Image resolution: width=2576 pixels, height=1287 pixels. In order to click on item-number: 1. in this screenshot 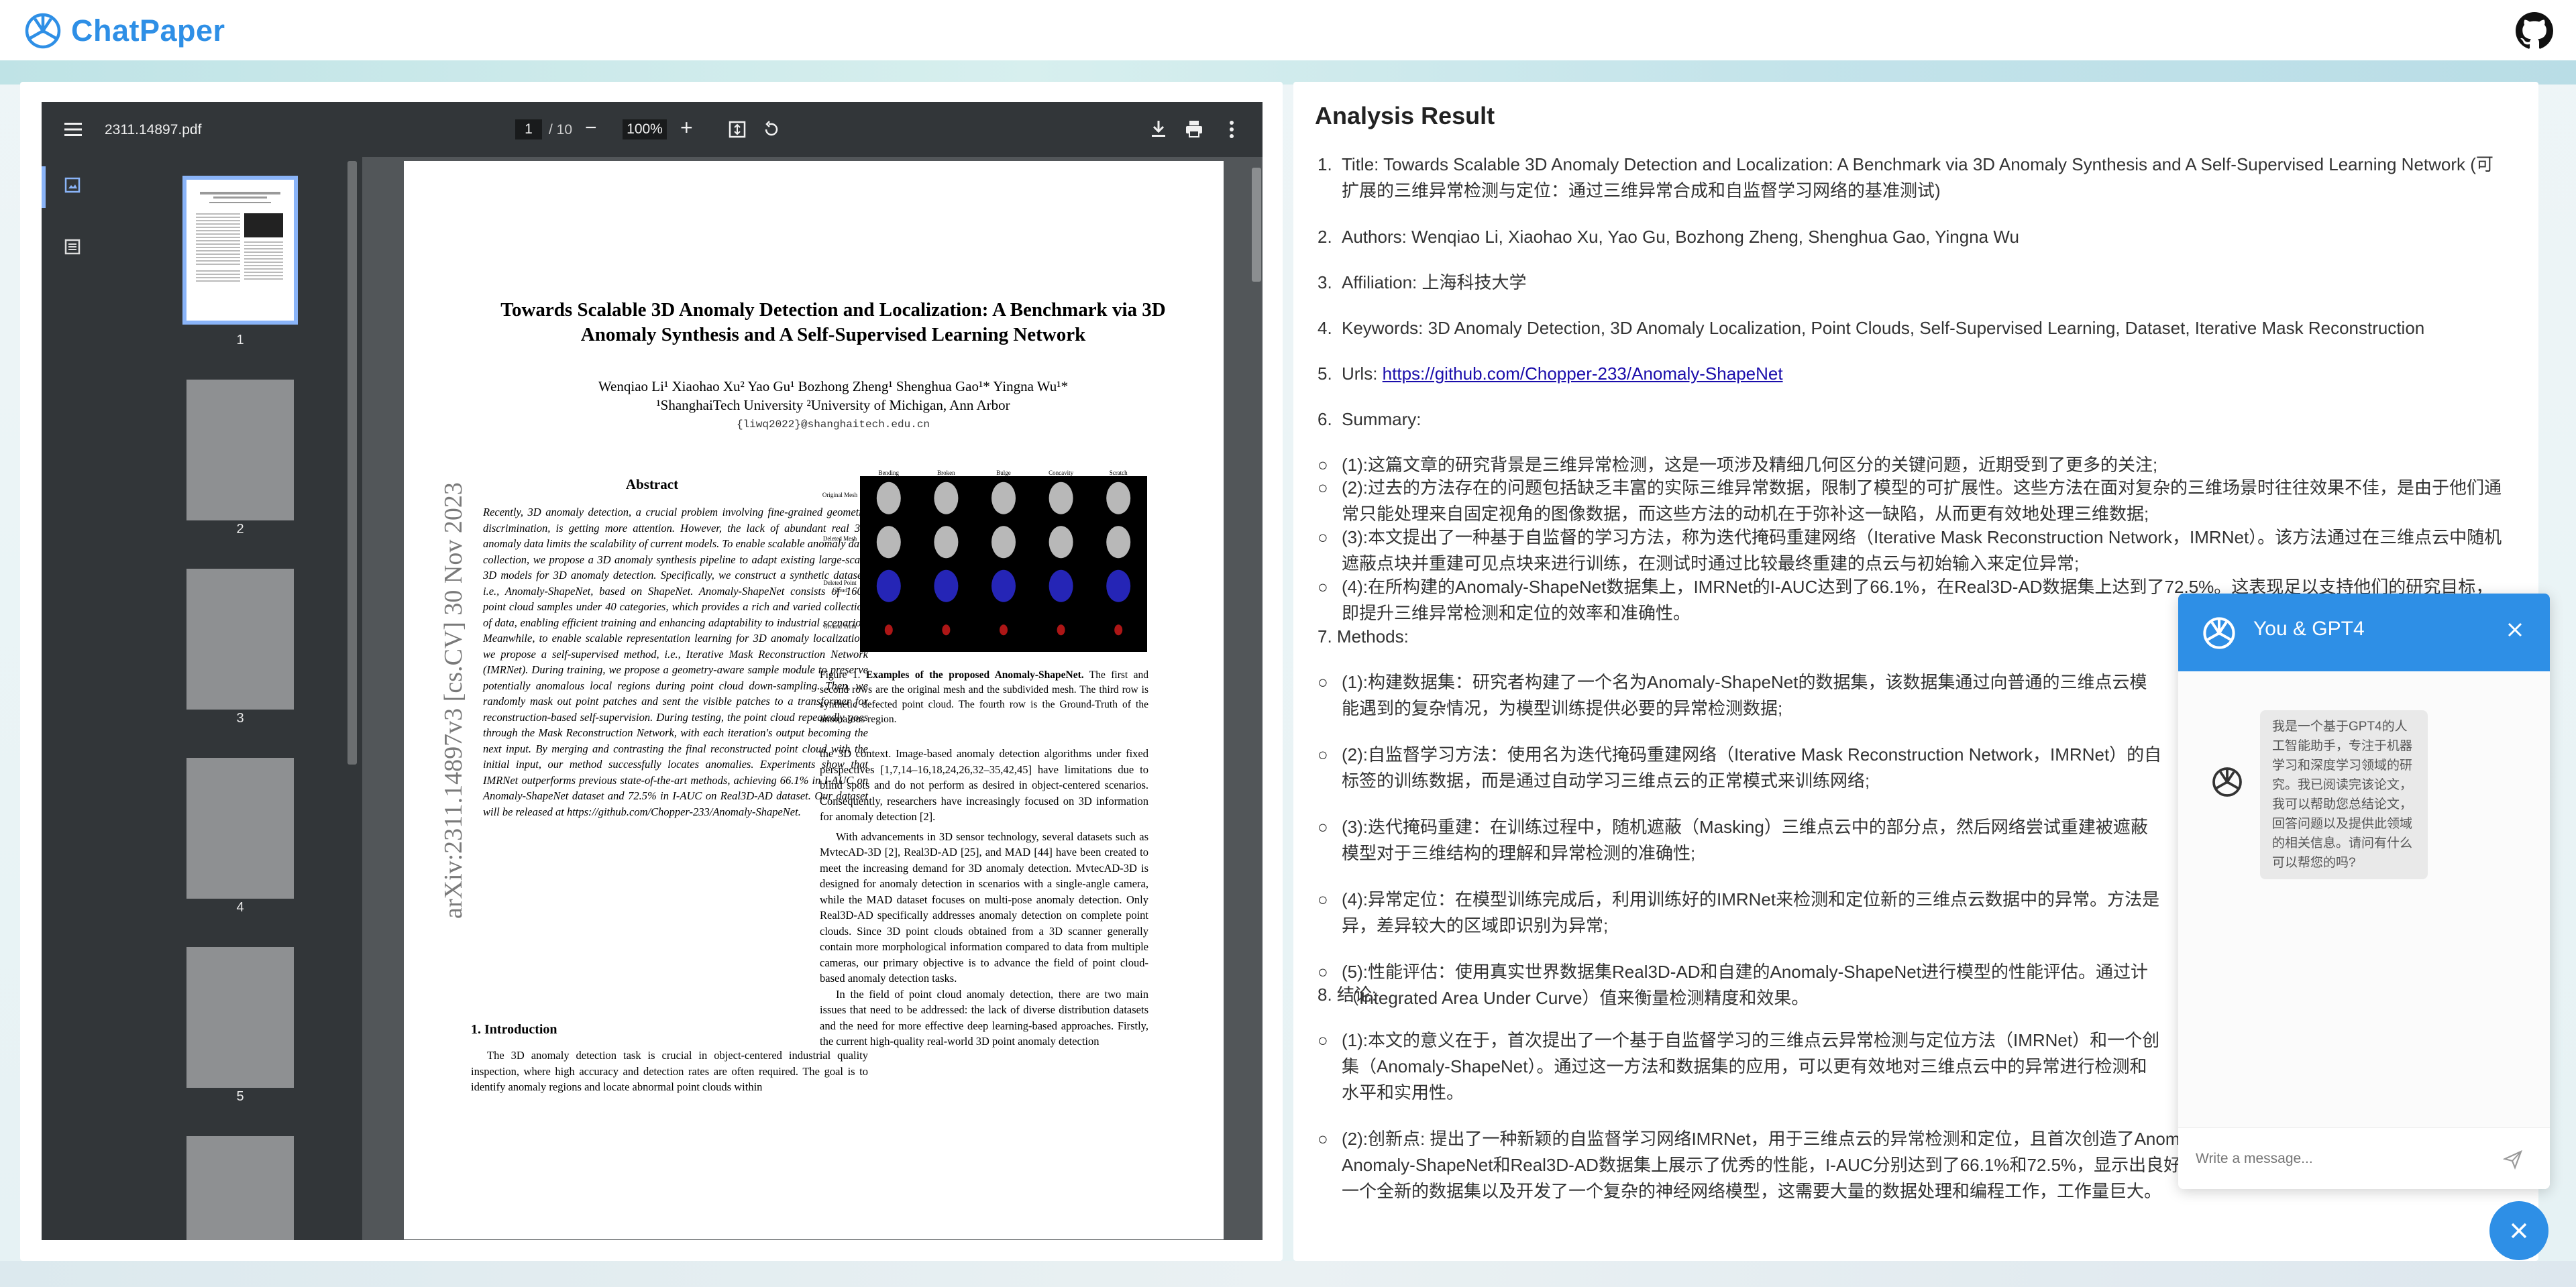, I will do `click(1325, 164)`.